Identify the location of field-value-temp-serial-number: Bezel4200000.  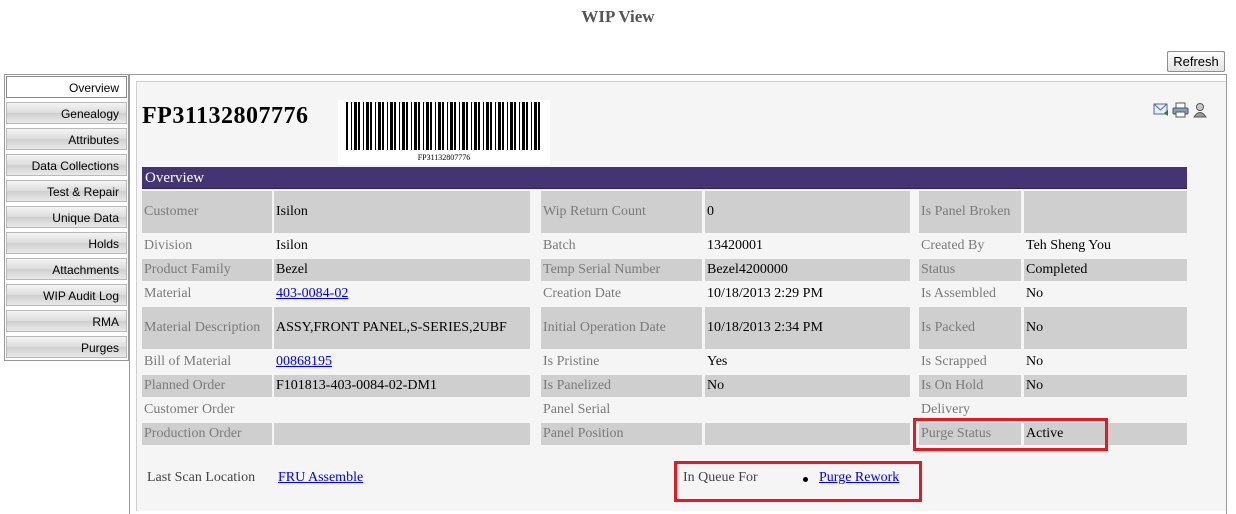
(807, 270).